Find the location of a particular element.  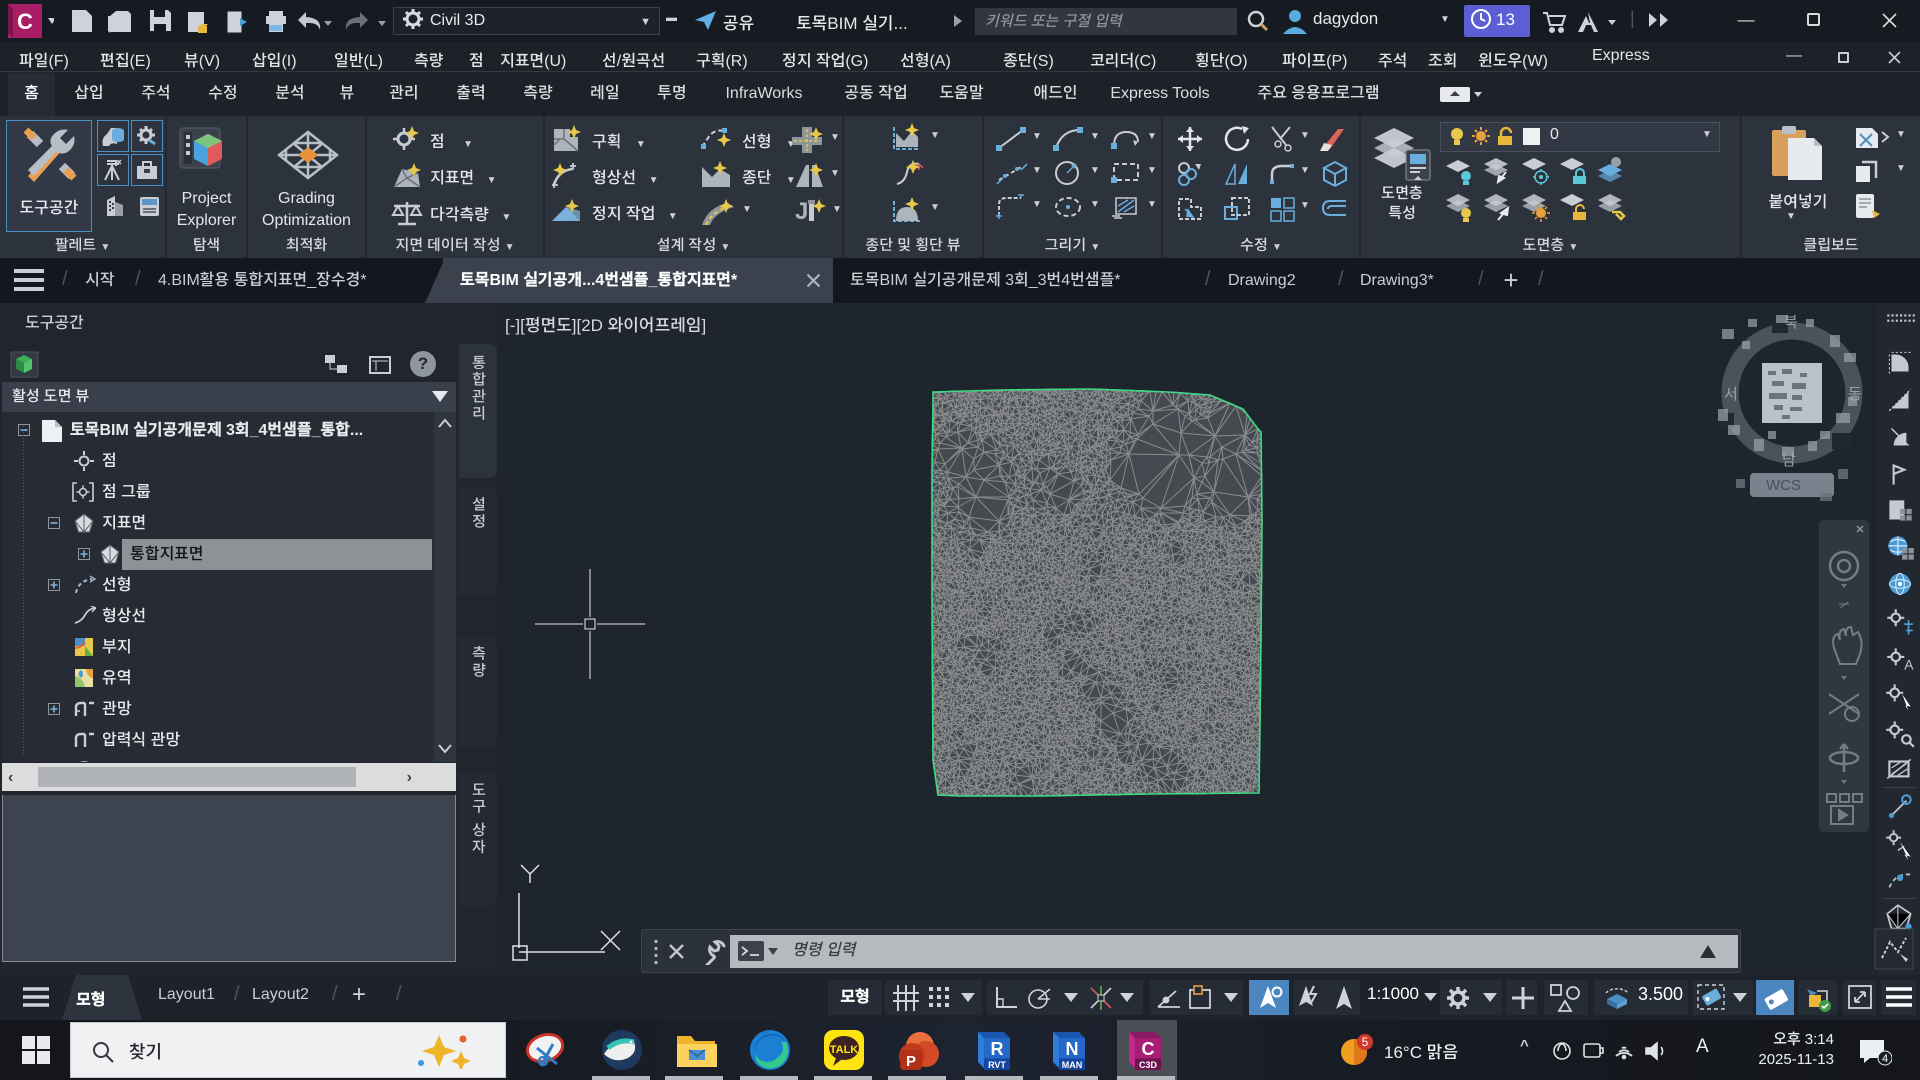

svg-text: C3D is located at coordinates (1148, 1065).